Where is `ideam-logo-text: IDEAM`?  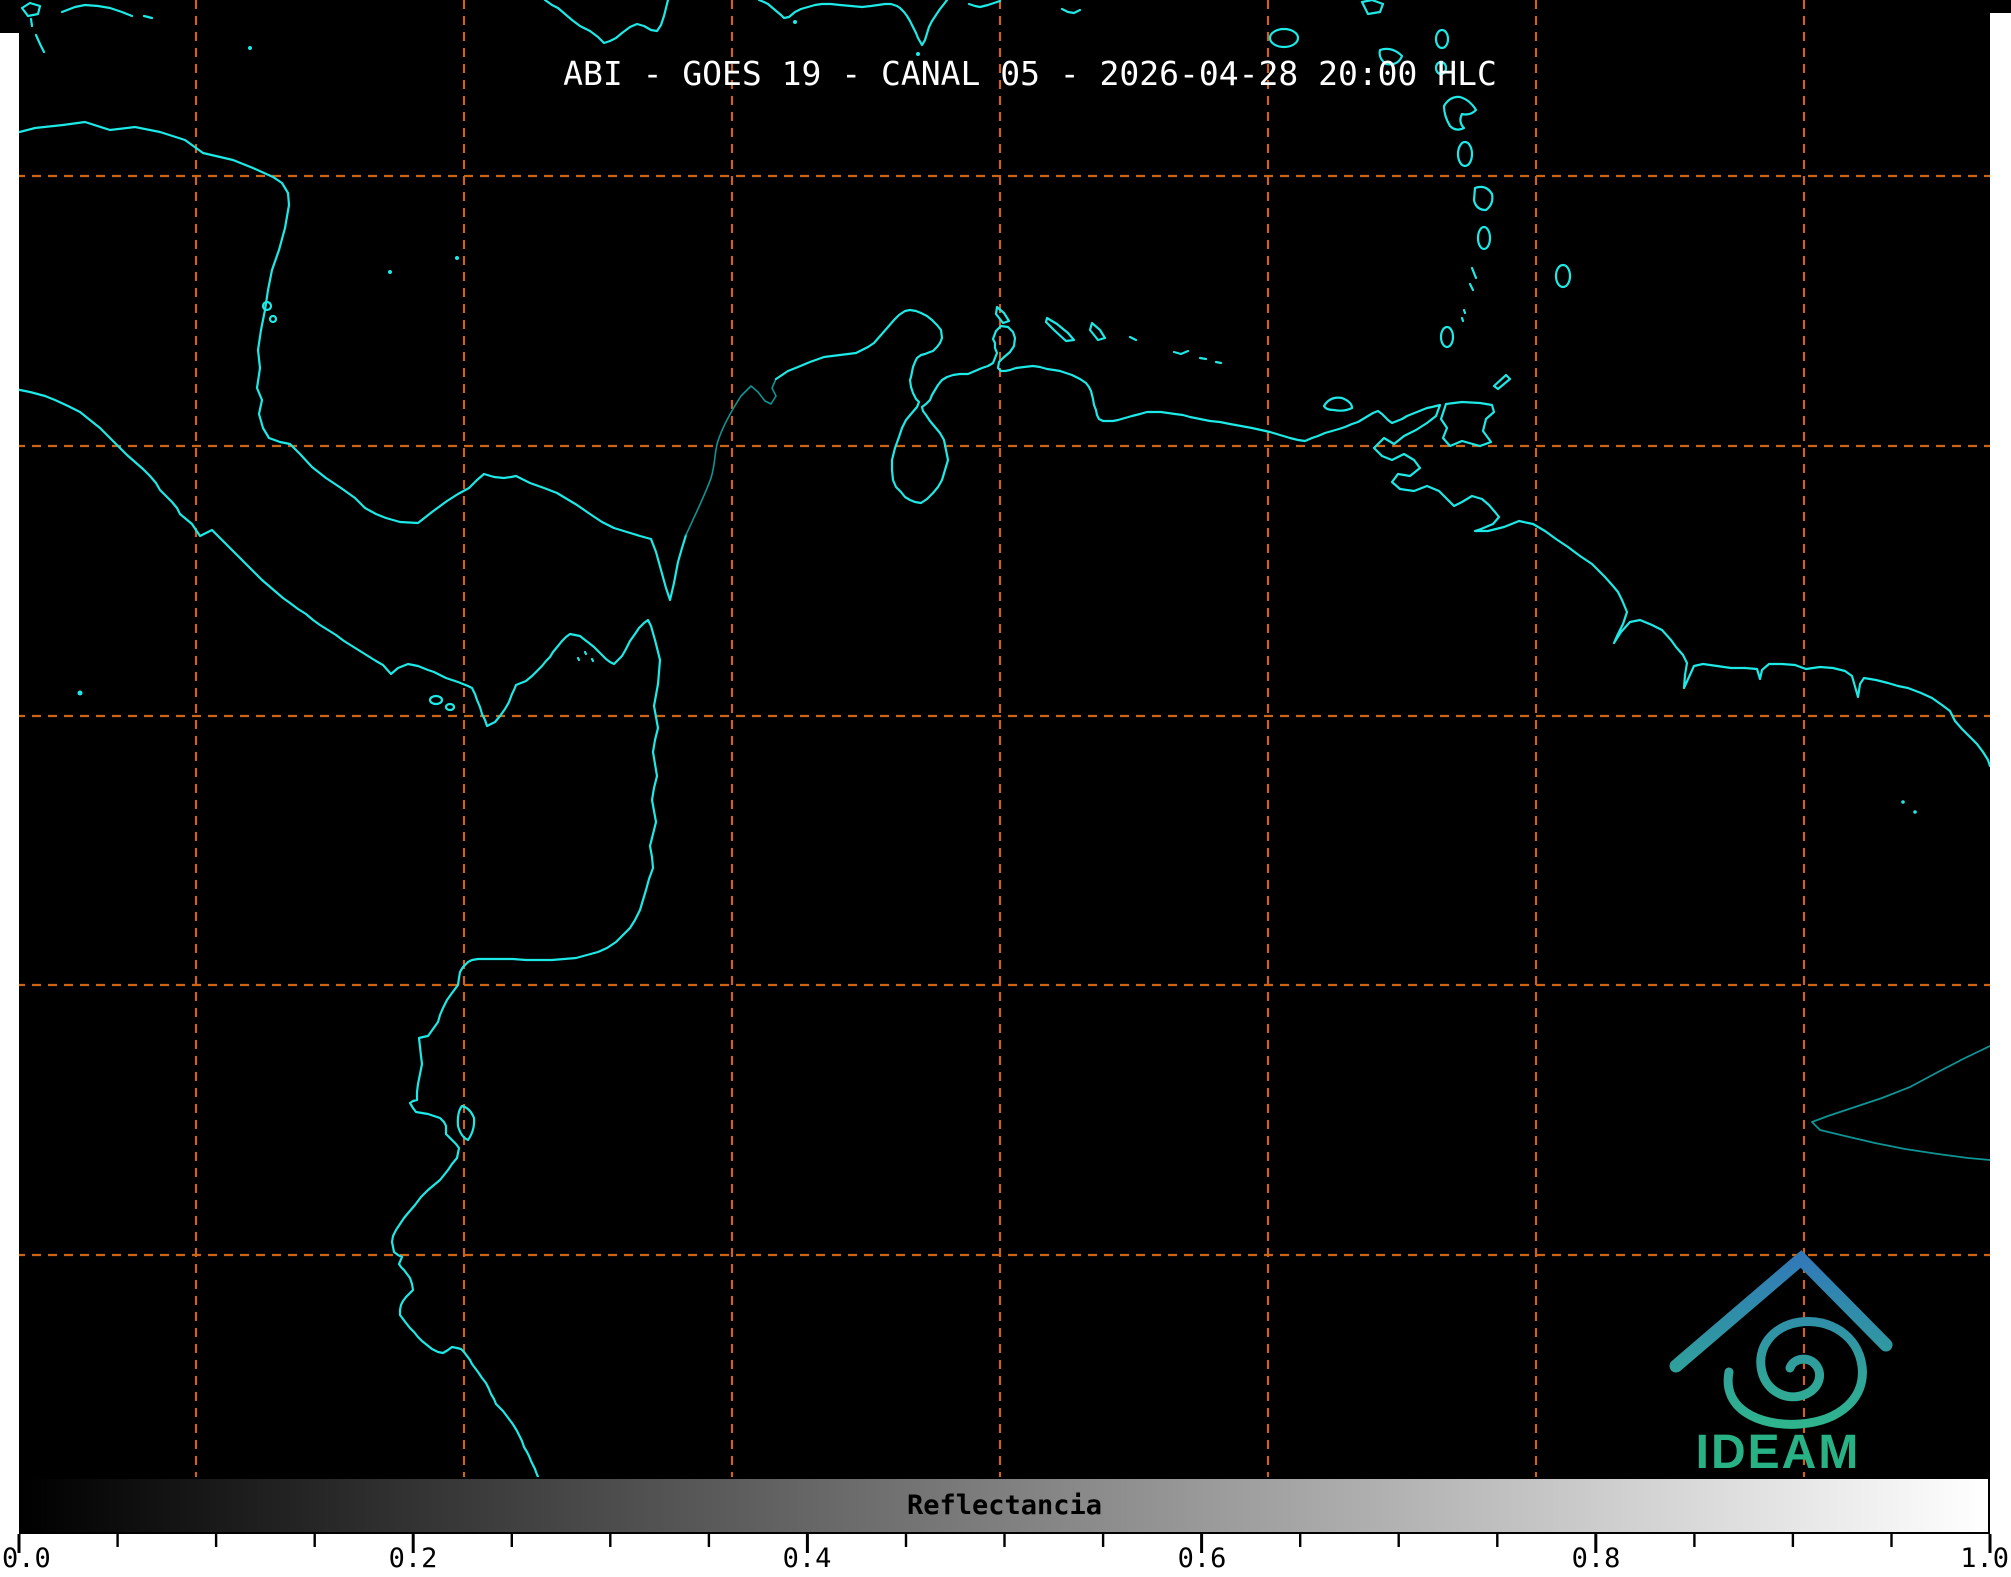
ideam-logo-text: IDEAM is located at coordinates (1778, 1452).